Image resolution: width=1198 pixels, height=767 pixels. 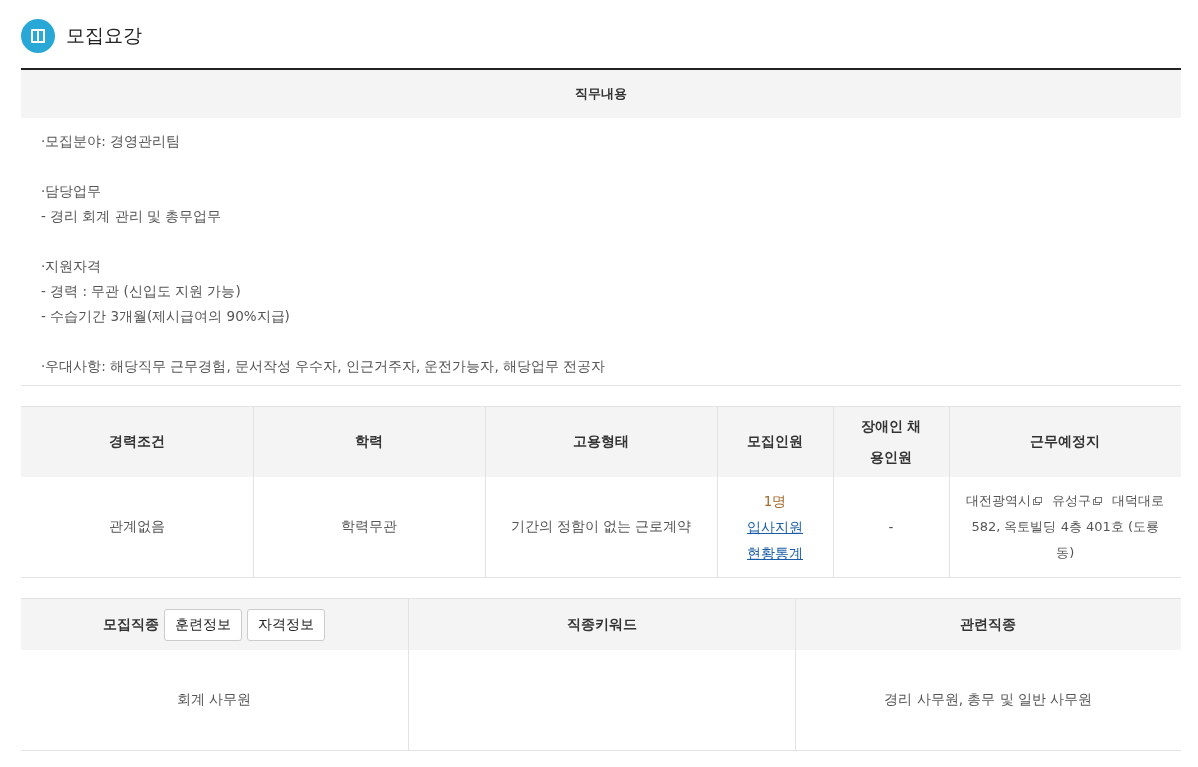 I want to click on description-line: ·모집분야: 경영관리팀, so click(x=111, y=141).